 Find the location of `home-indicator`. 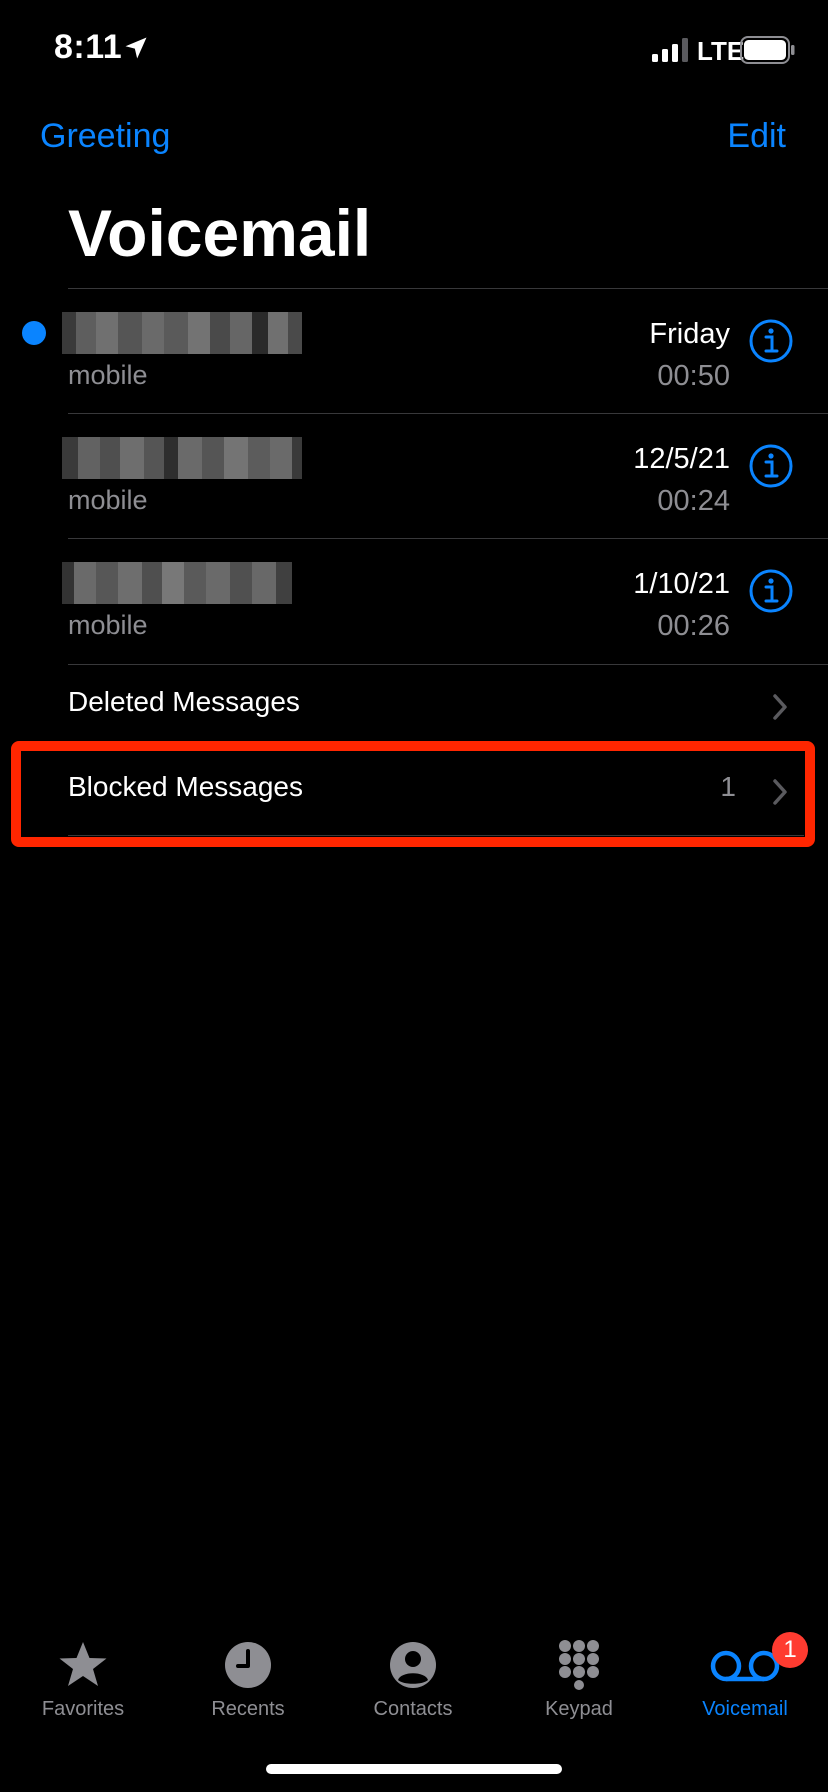

home-indicator is located at coordinates (414, 1769).